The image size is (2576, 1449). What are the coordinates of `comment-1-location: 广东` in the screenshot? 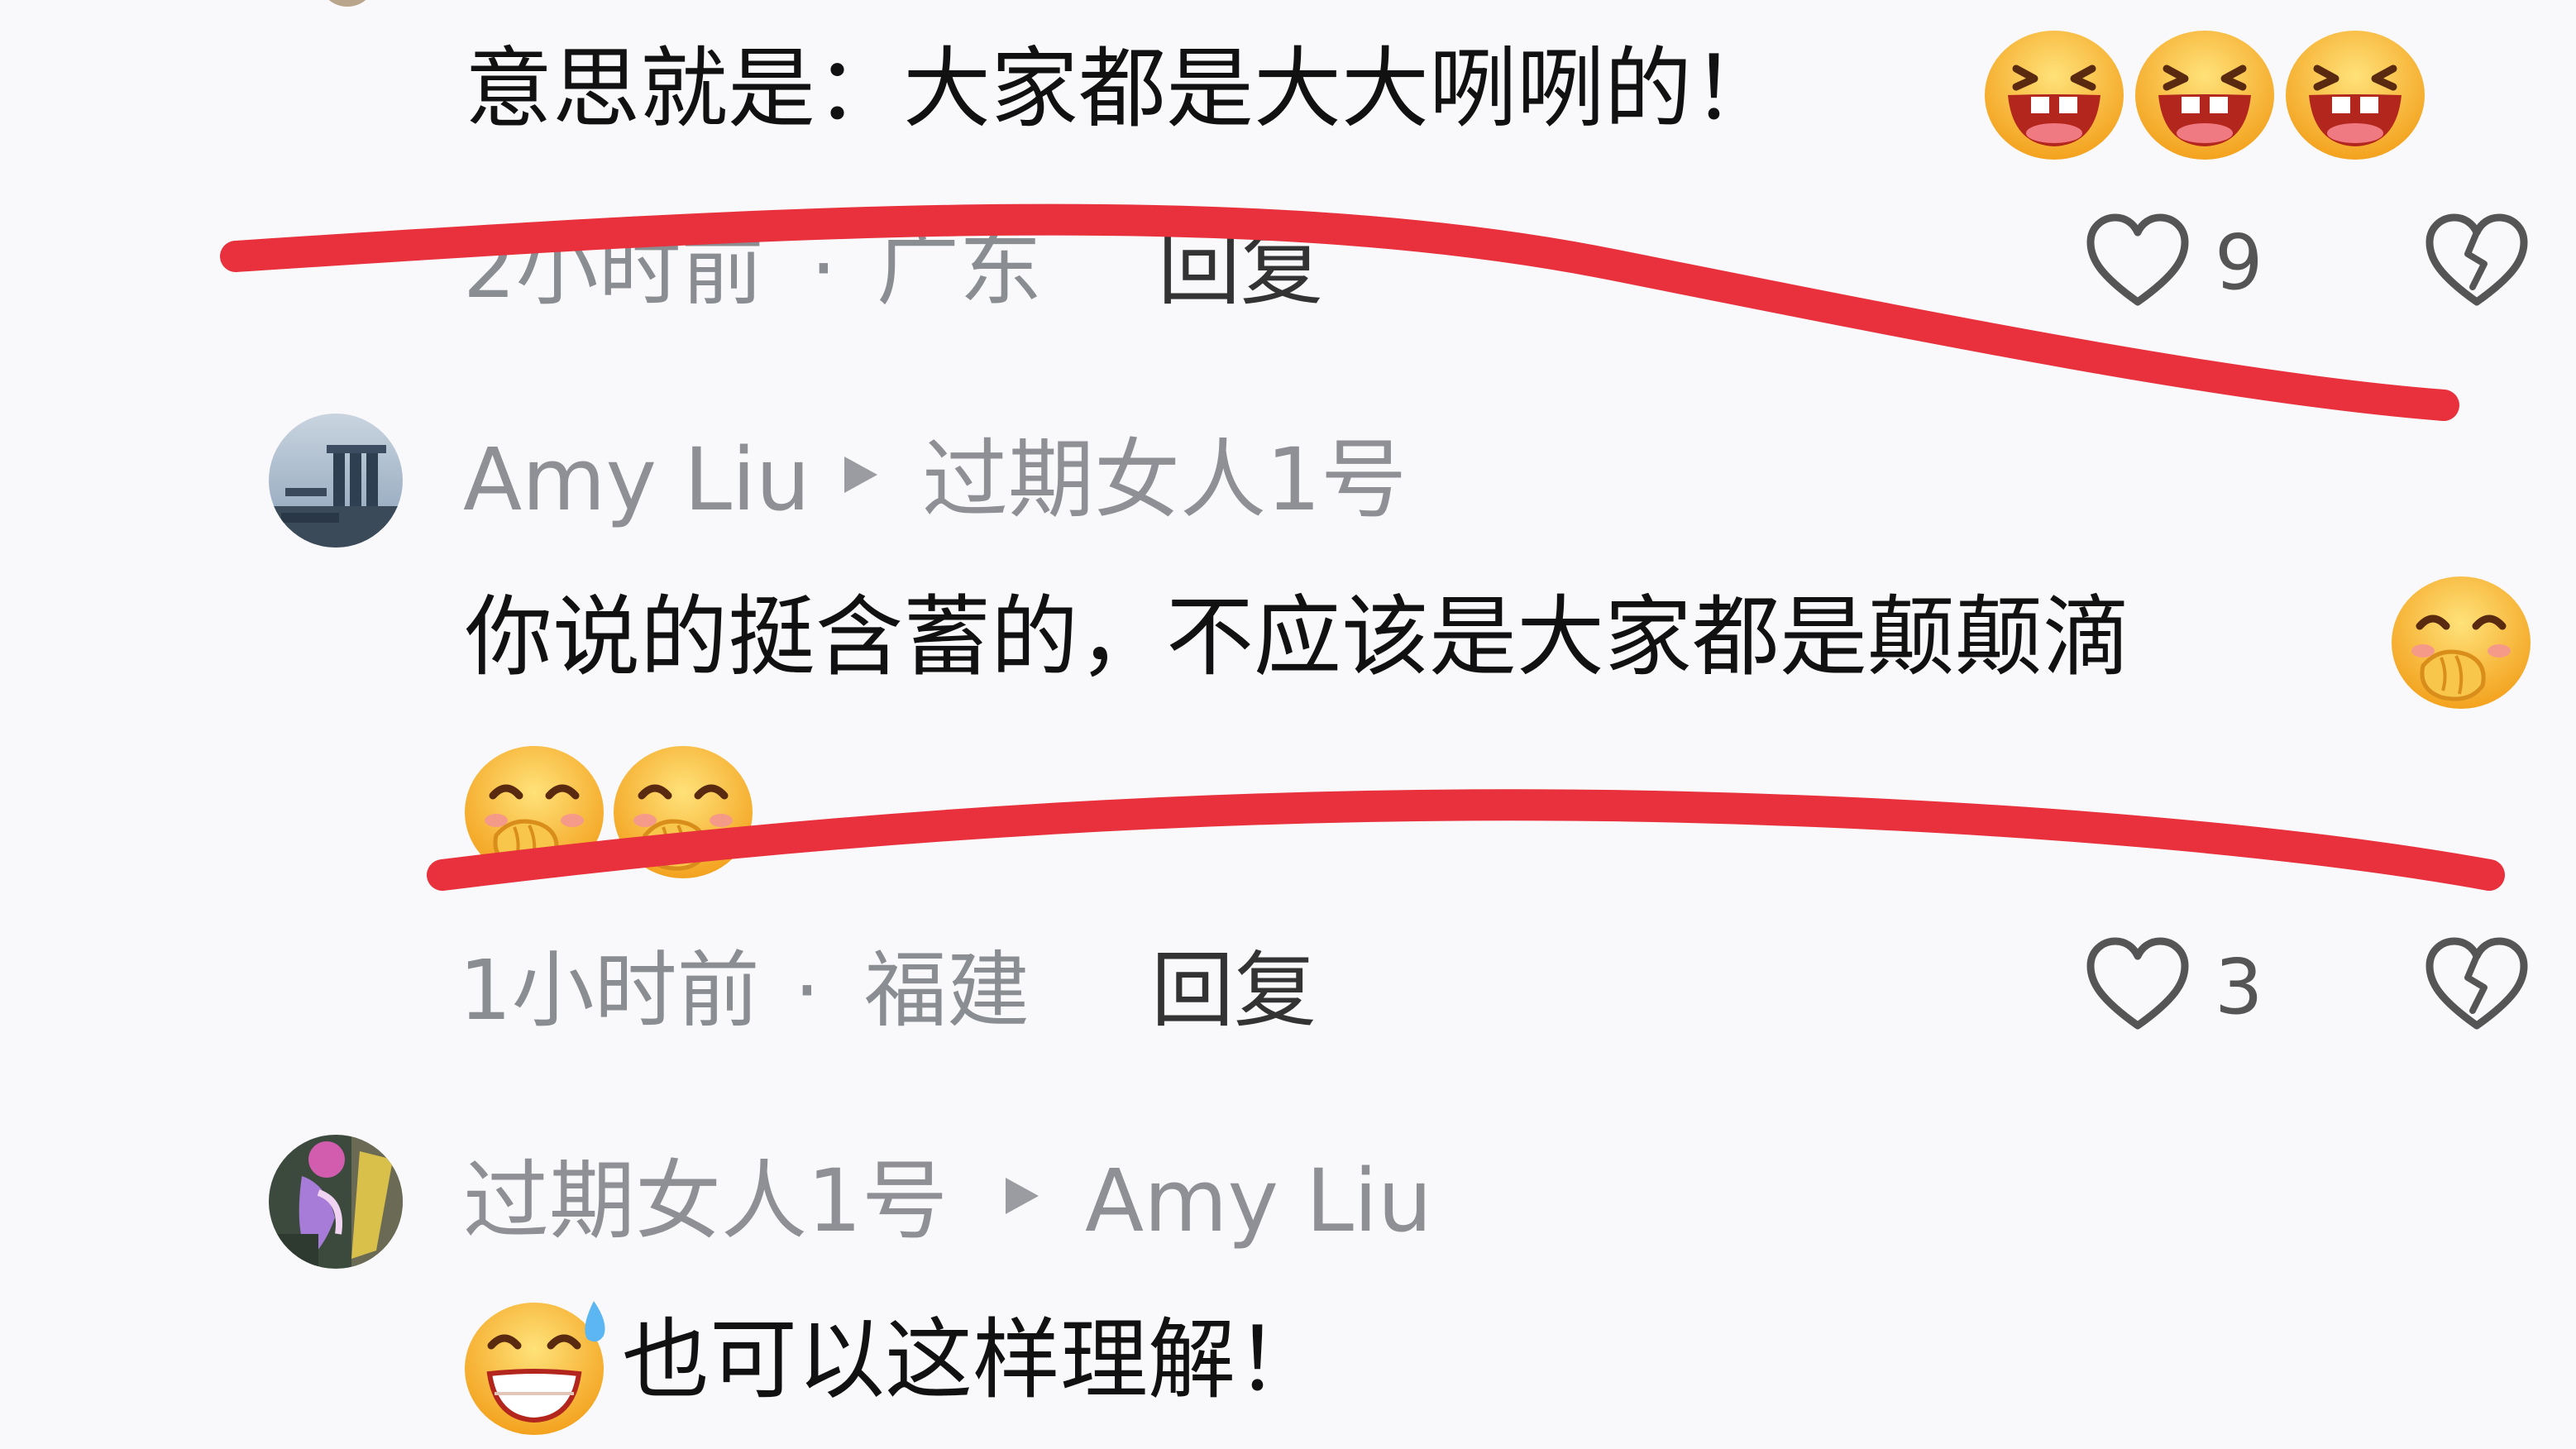 It's located at (959, 268).